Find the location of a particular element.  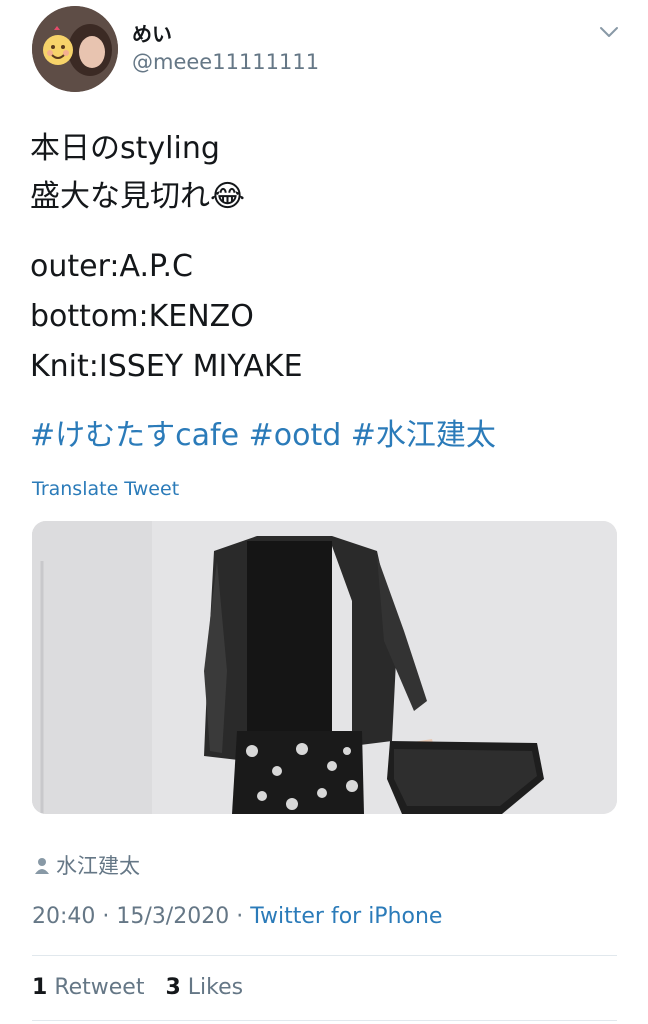

tweet-meta: 20:40 · 15/3/2020 · Twitter for iPhone is located at coordinates (237, 916).